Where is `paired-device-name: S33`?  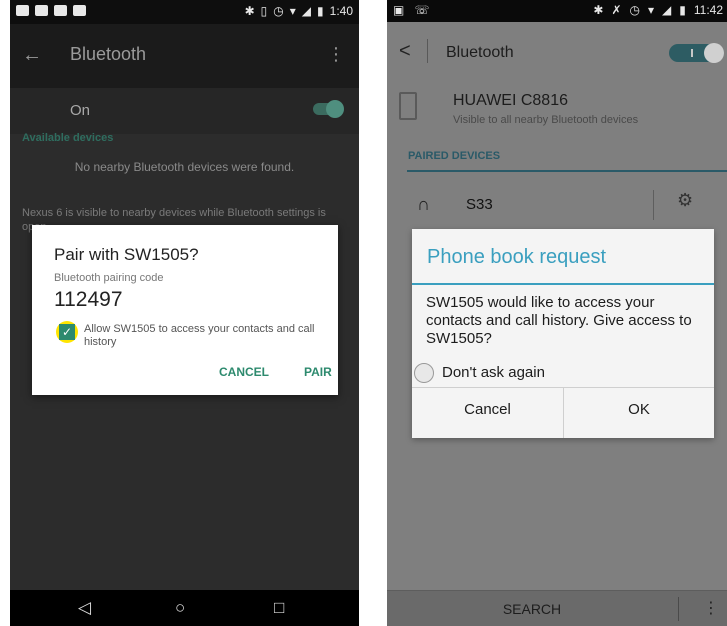 paired-device-name: S33 is located at coordinates (479, 204).